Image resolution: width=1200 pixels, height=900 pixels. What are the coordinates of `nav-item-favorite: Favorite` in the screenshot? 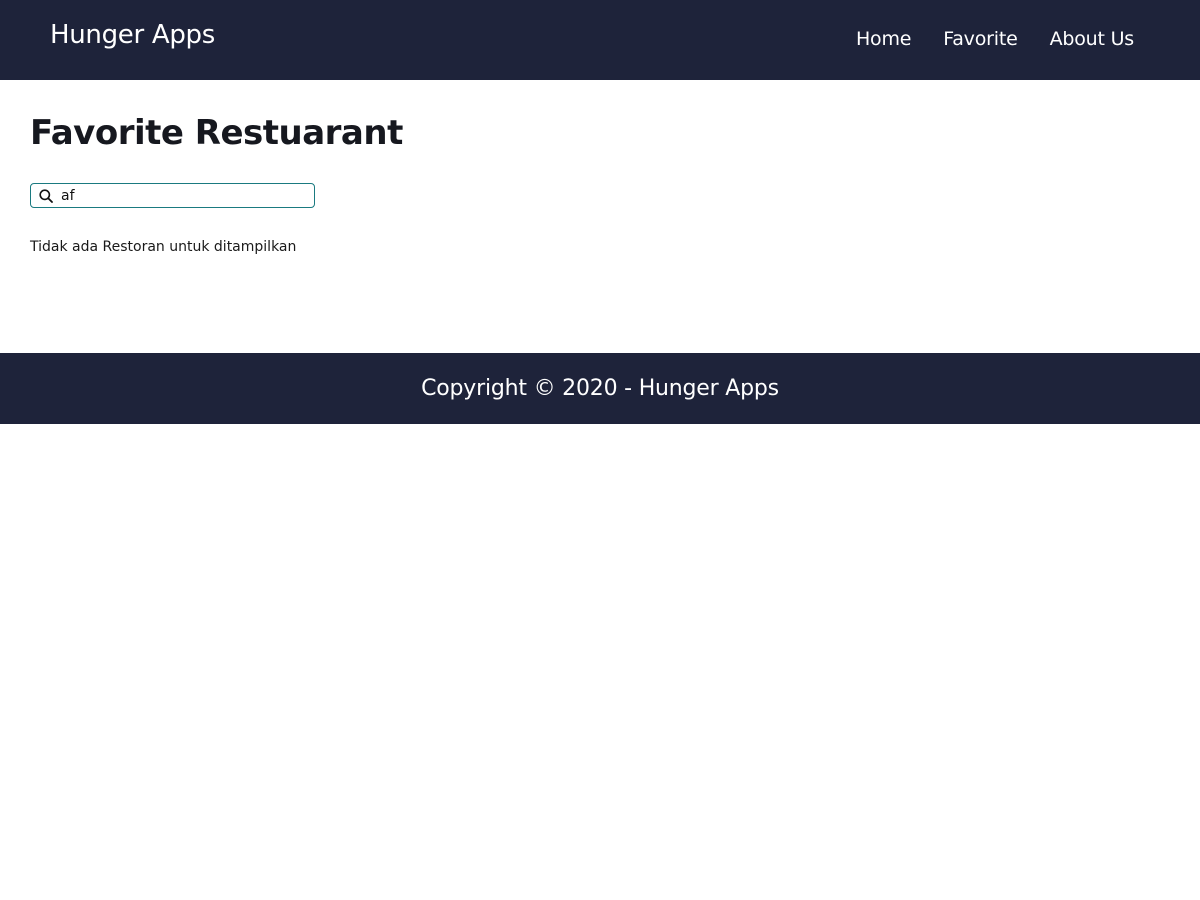 It's located at (980, 39).